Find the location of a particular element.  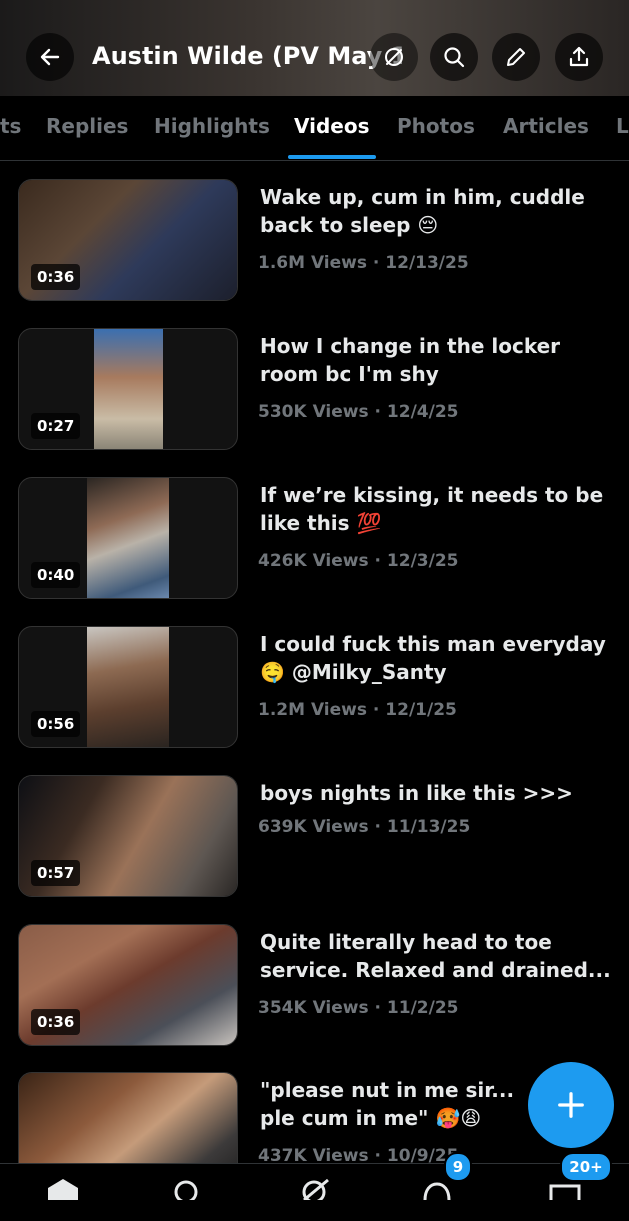

home-icon is located at coordinates (63, 1189).